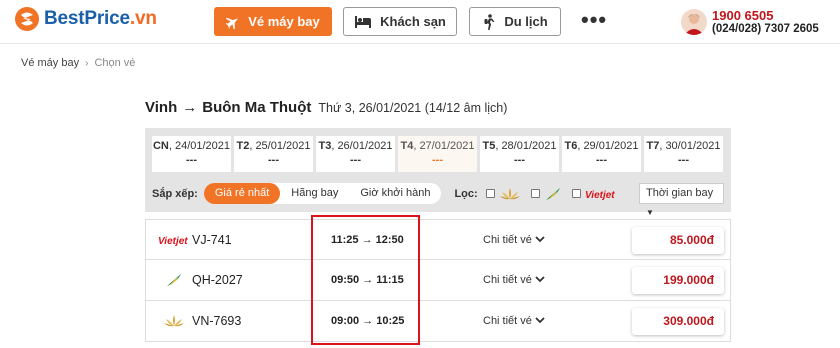 This screenshot has height=348, width=840. Describe the element at coordinates (594, 20) in the screenshot. I see `more-menu-icon: •••` at that location.